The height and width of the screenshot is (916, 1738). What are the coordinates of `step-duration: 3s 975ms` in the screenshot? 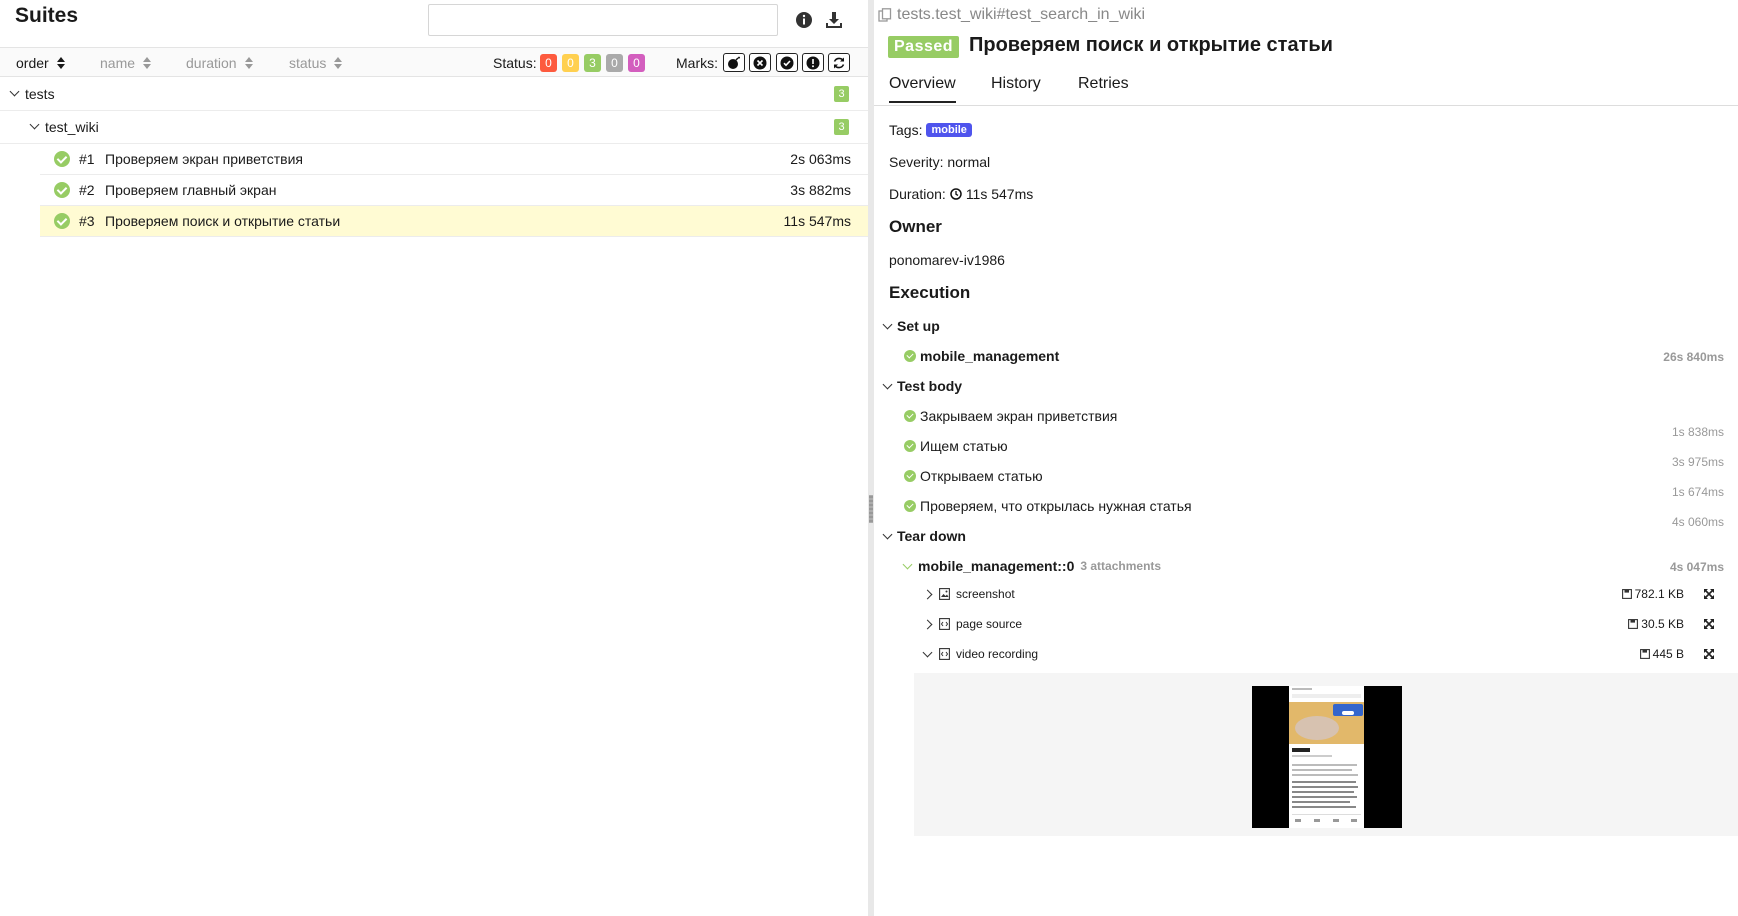 It's located at (1697, 462).